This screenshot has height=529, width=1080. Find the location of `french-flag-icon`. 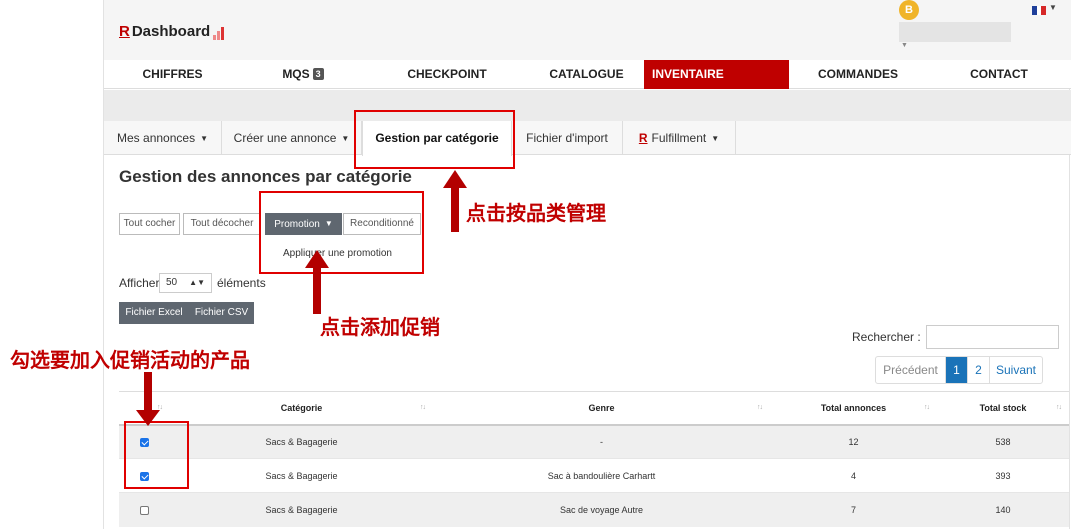

french-flag-icon is located at coordinates (1039, 10).